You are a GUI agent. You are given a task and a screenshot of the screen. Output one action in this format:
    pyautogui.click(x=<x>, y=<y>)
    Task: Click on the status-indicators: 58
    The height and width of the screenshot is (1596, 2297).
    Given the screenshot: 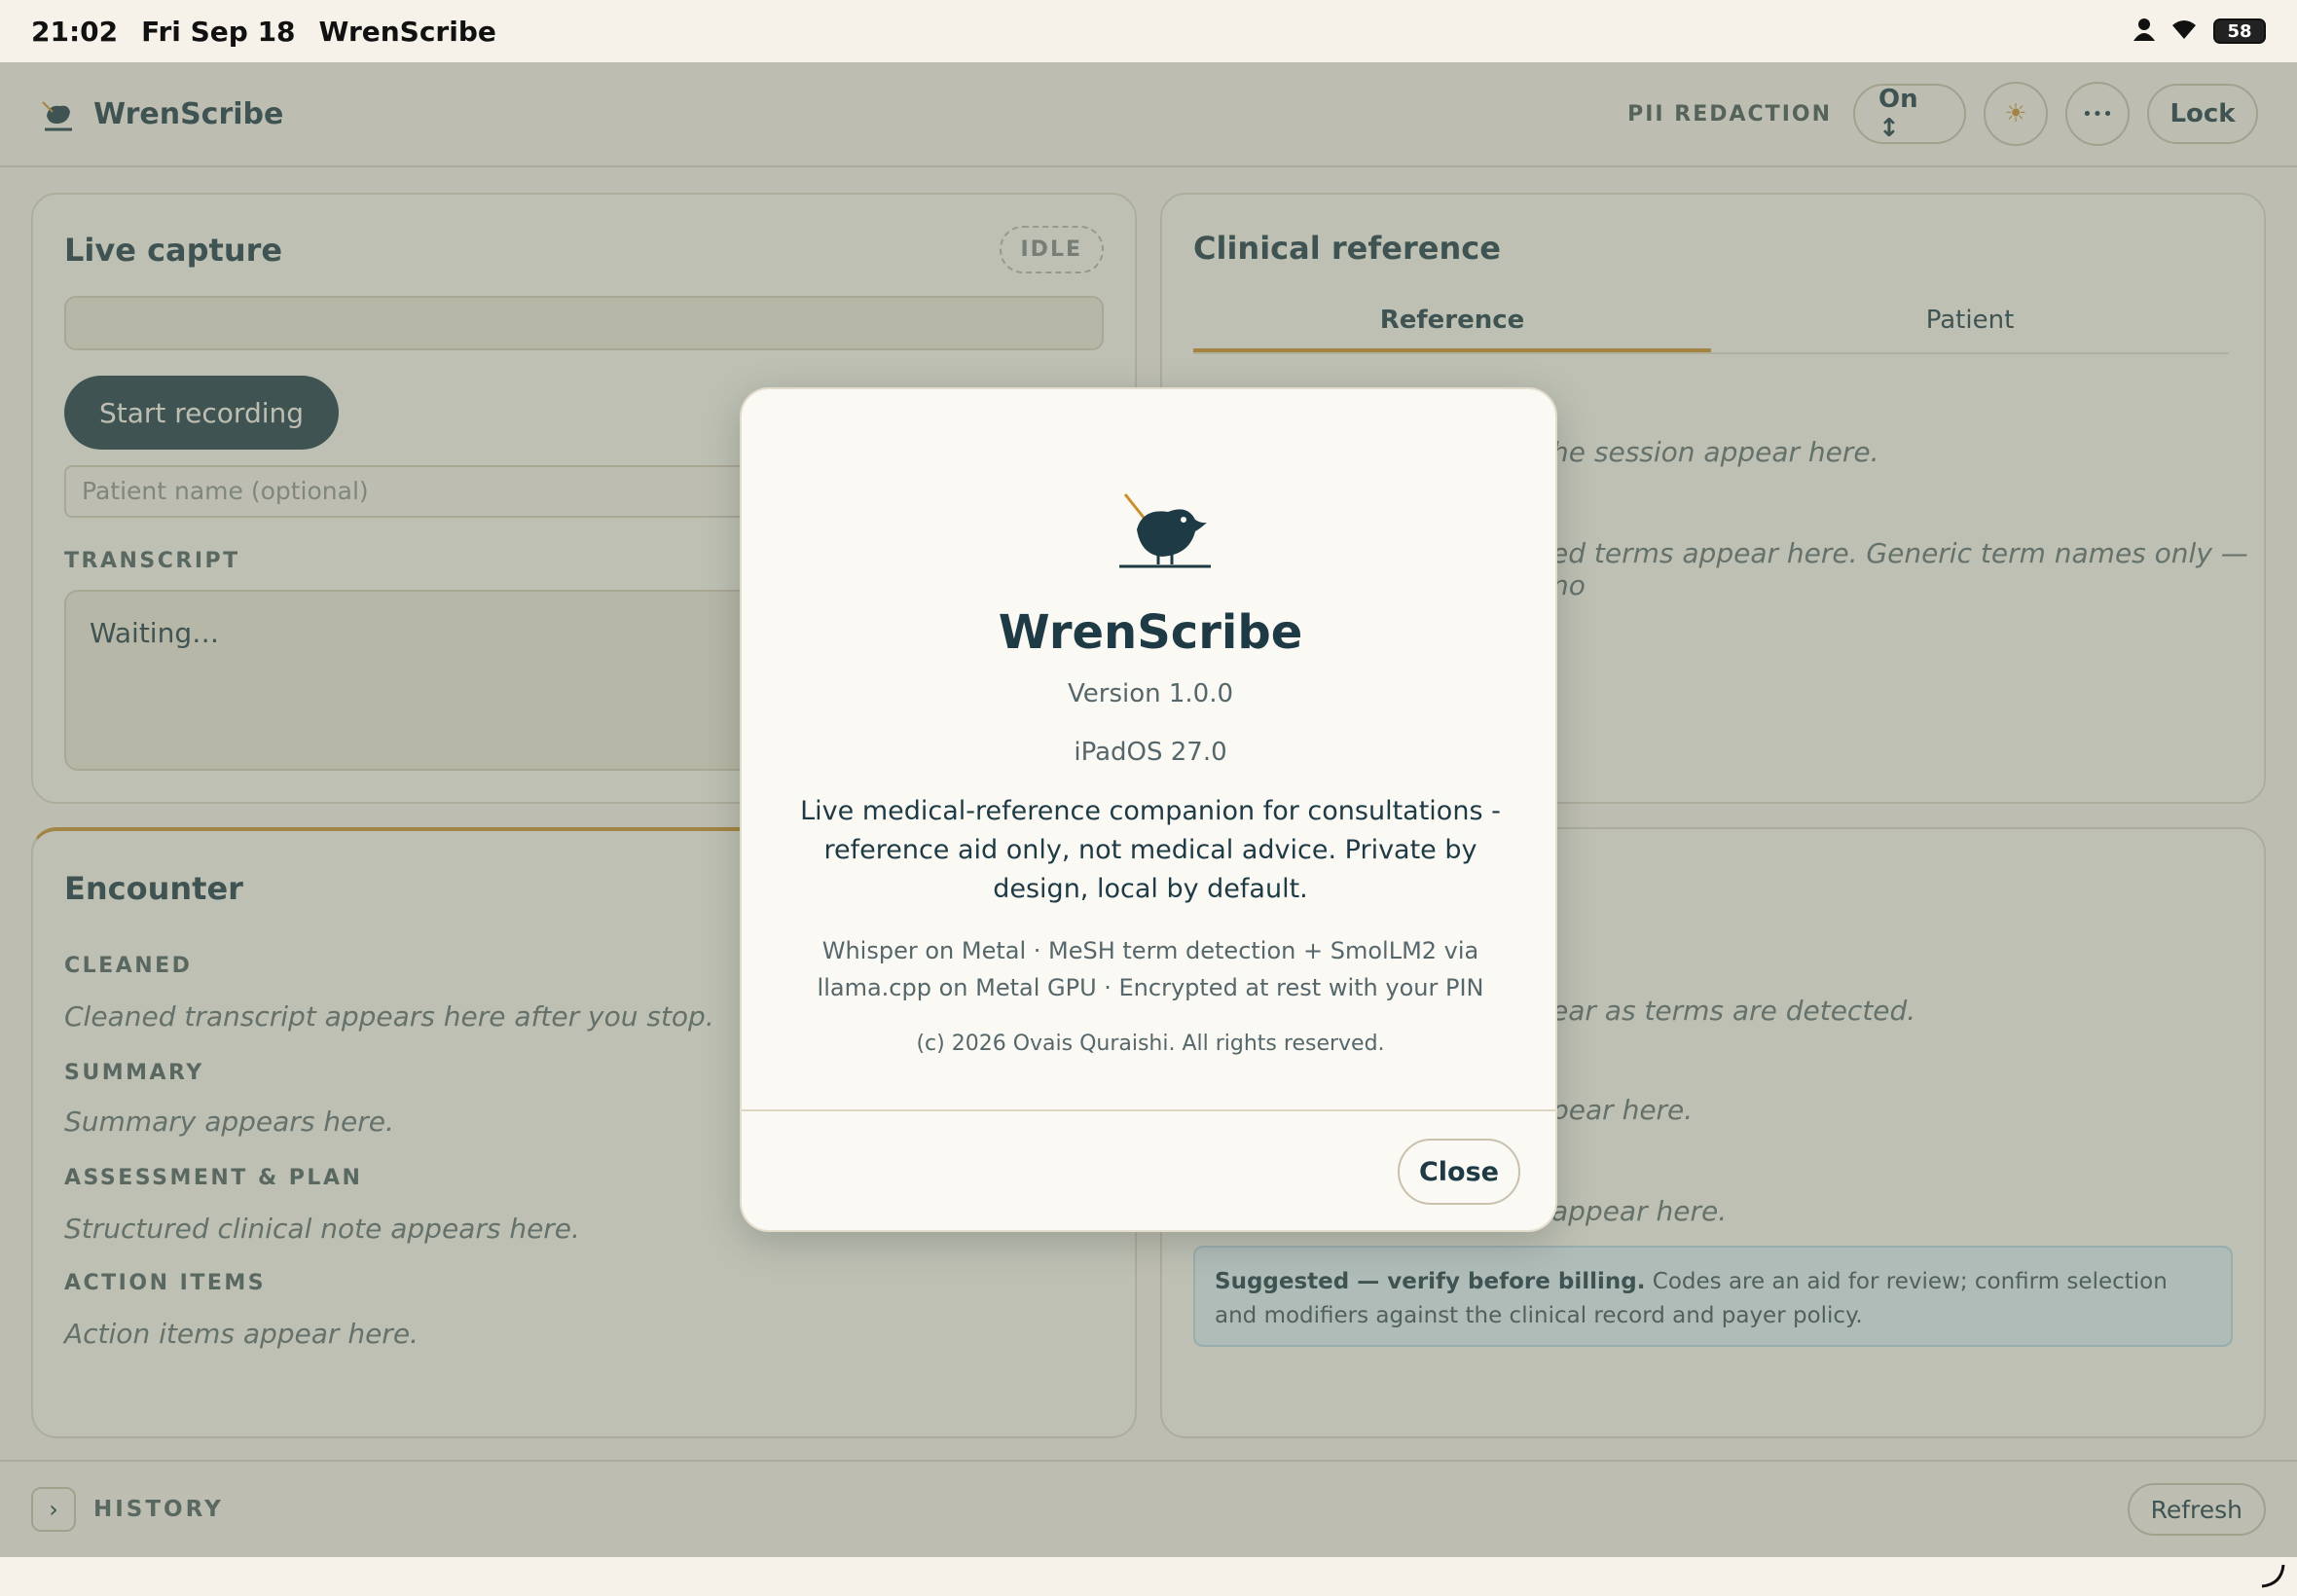 What is the action you would take?
    pyautogui.click(x=2199, y=32)
    